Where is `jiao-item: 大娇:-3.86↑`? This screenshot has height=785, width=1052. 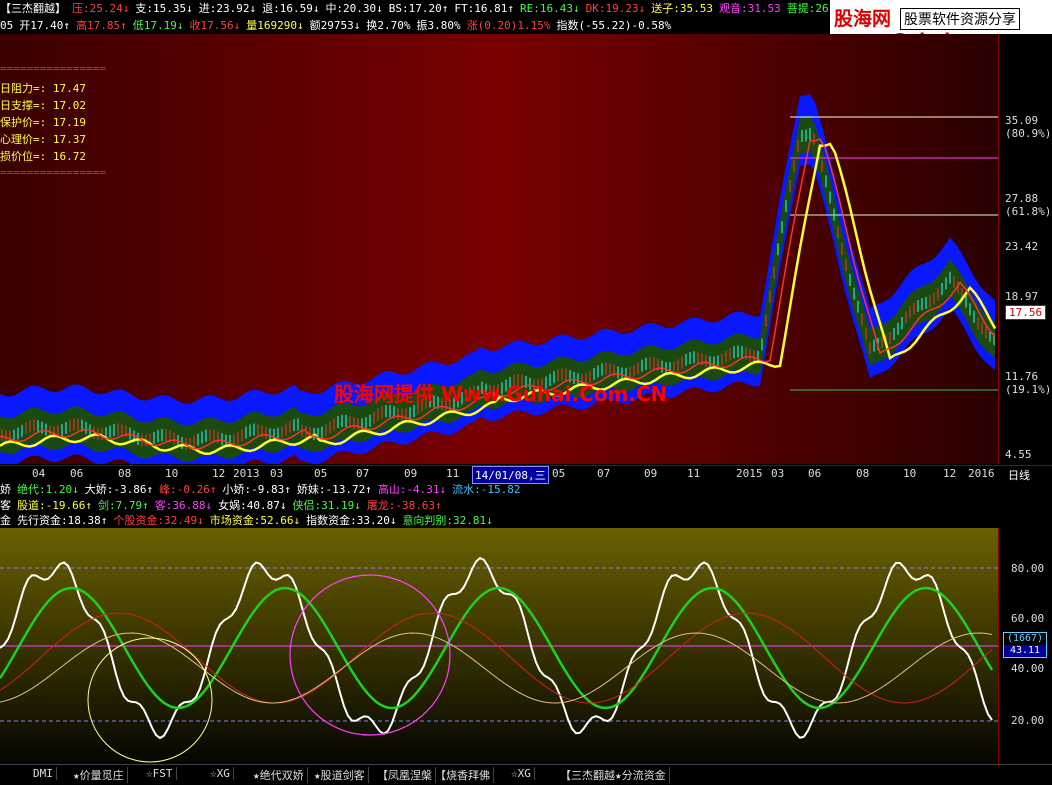
jiao-item: 大娇:-3.86↑ is located at coordinates (119, 489).